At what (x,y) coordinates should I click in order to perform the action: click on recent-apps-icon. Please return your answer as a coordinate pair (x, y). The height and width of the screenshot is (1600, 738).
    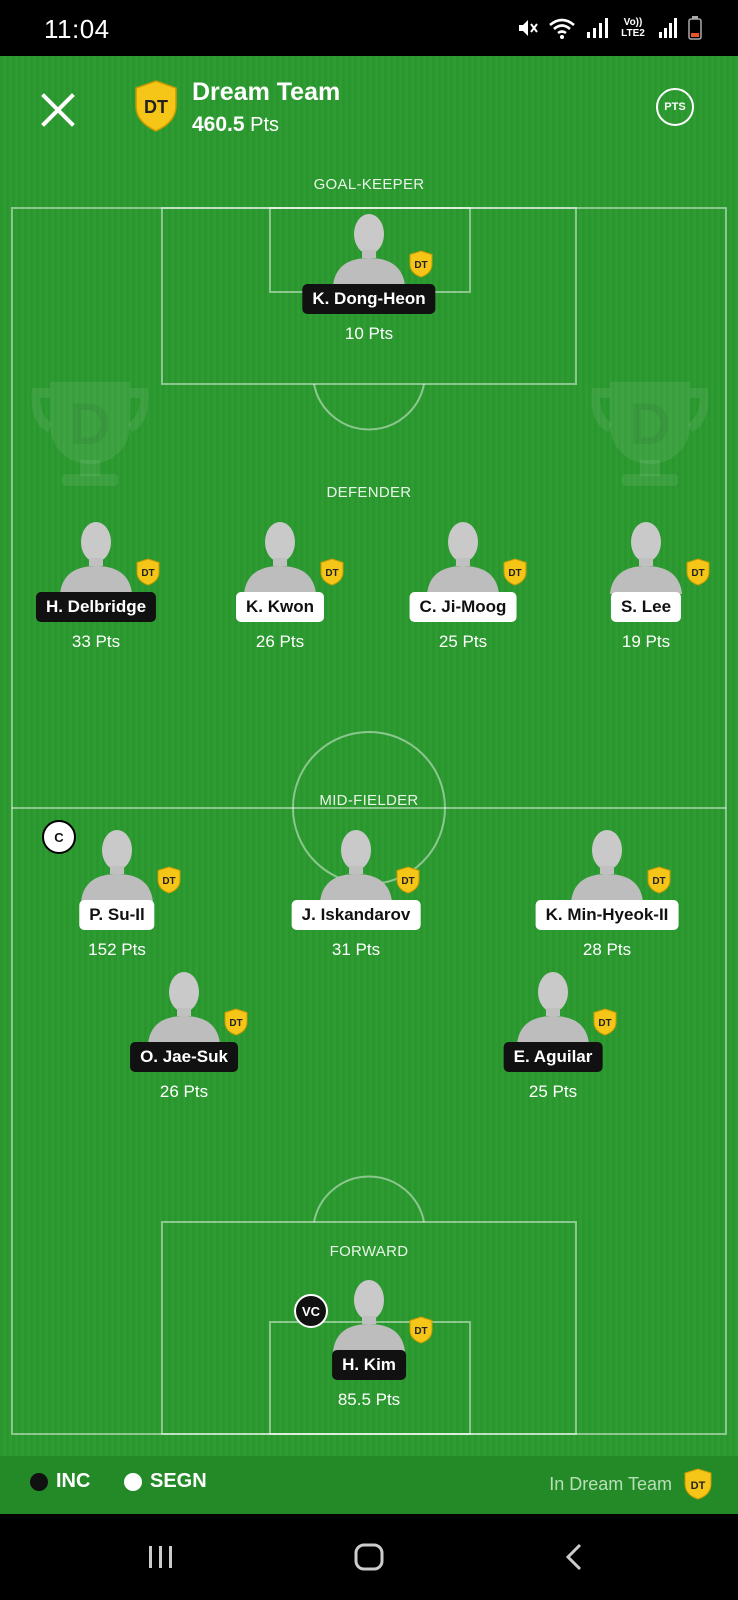
    Looking at the image, I should click on (160, 1557).